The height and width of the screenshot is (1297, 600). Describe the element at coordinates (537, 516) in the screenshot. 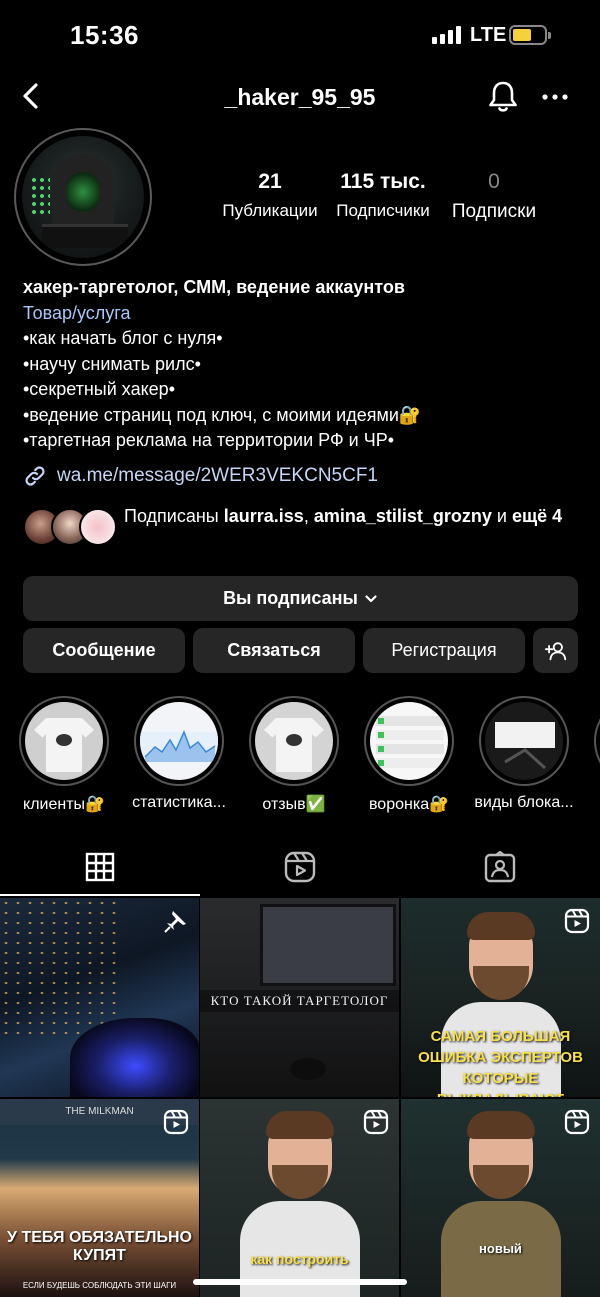

I see `followed-by-more: ещё 4` at that location.